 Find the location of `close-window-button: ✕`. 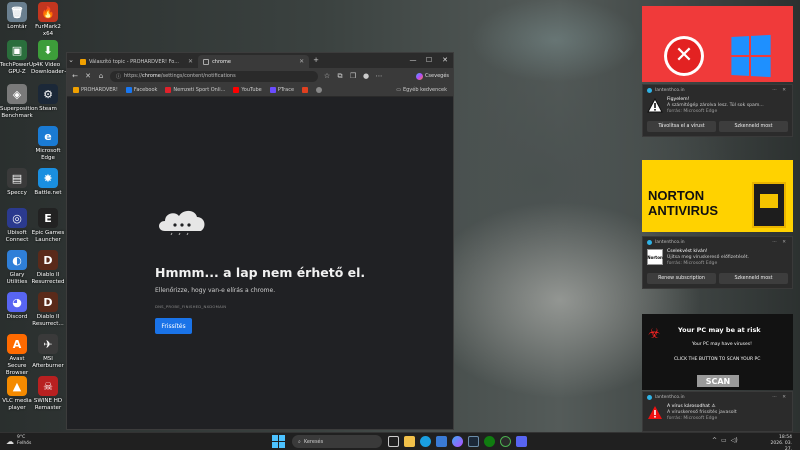

close-window-button: ✕ is located at coordinates (445, 60).